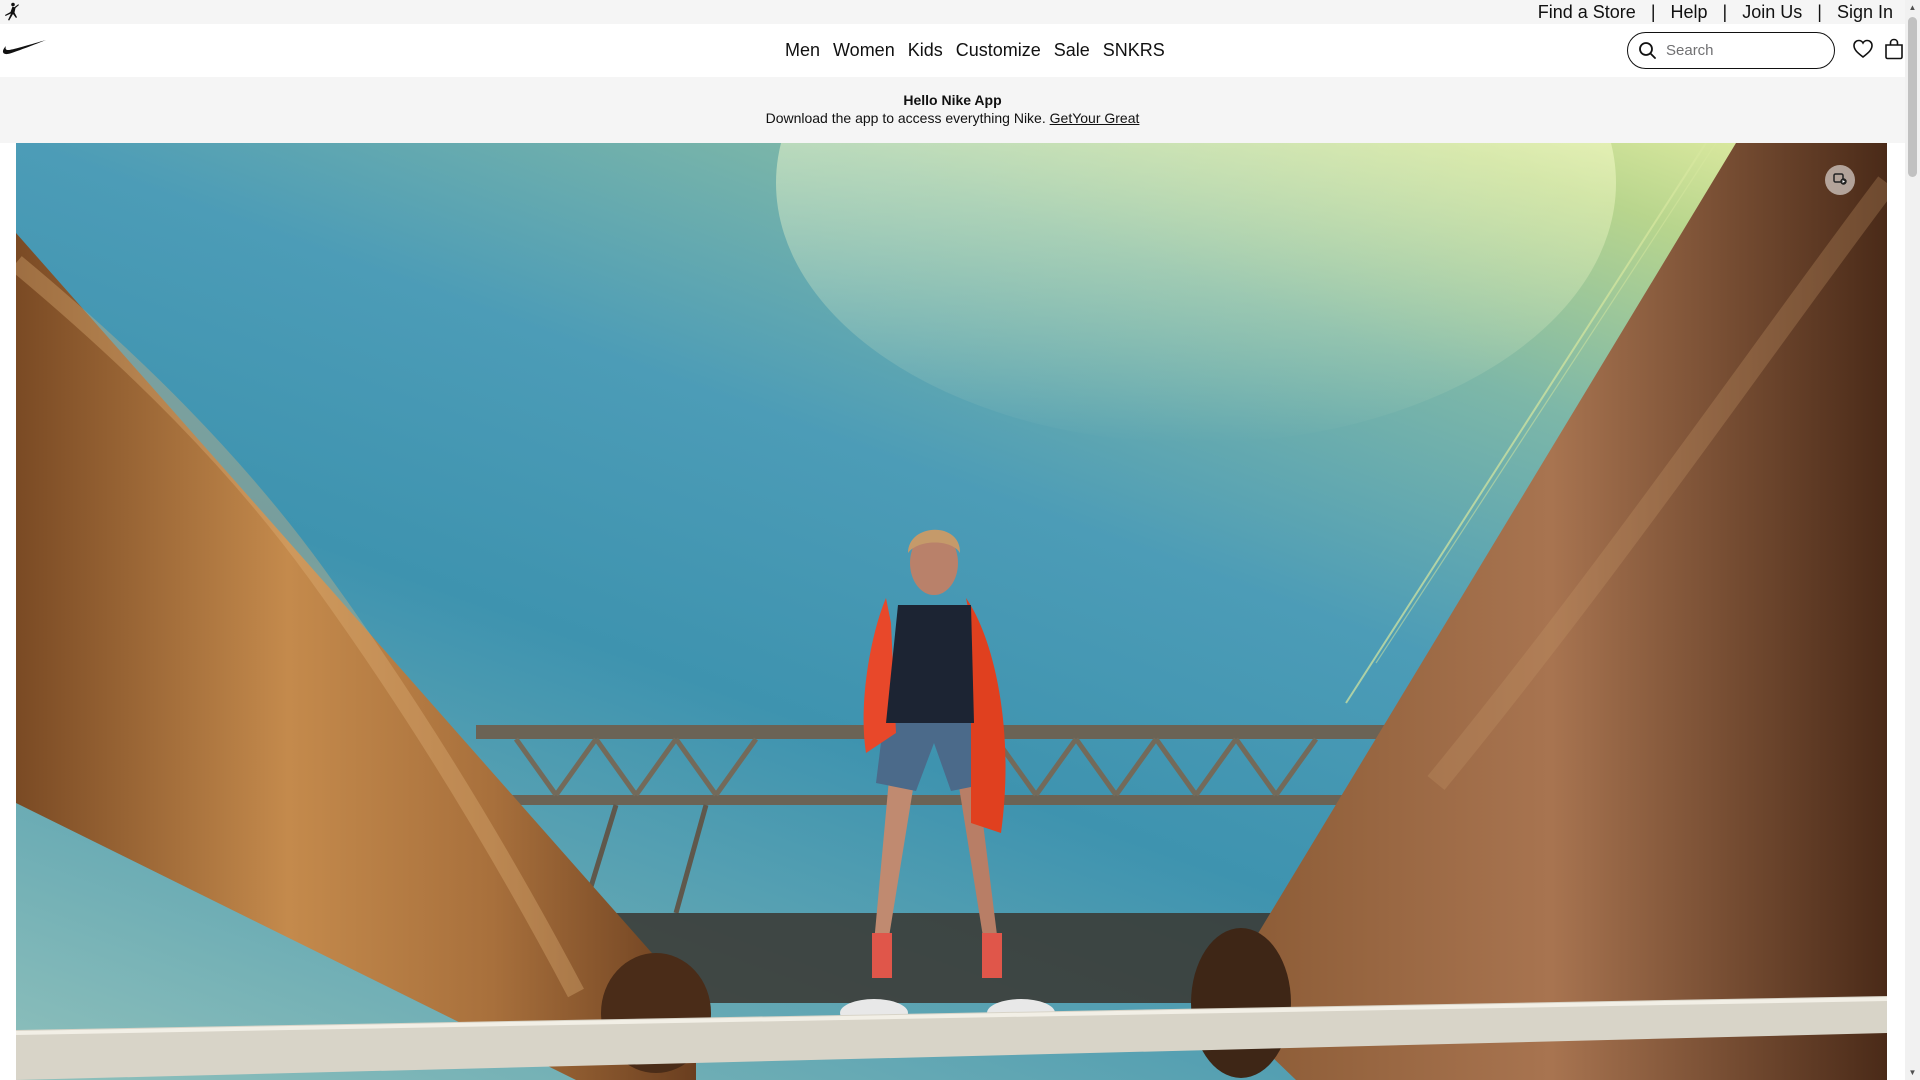 The image size is (1920, 1080). I want to click on heart-icon, so click(1863, 49).